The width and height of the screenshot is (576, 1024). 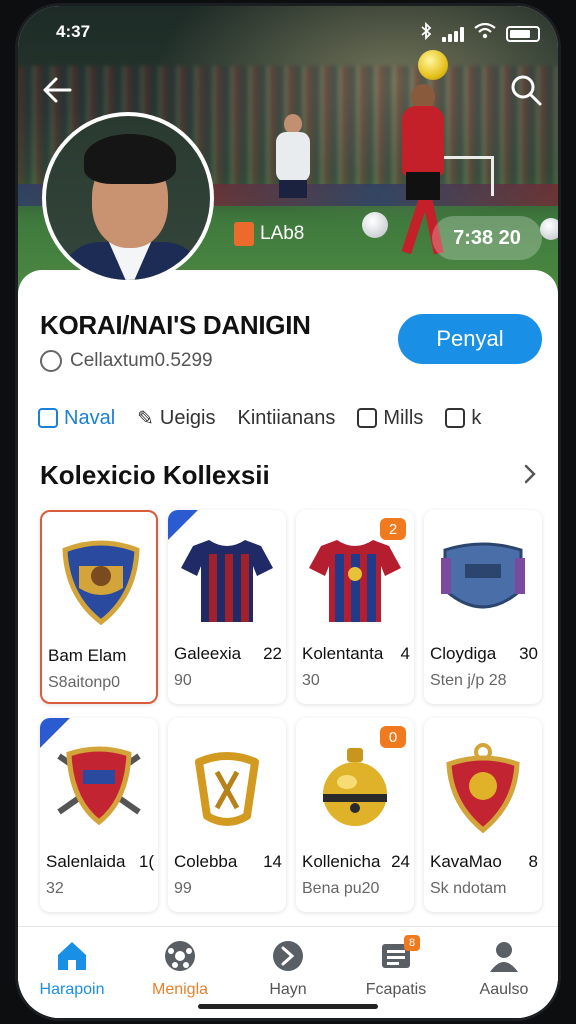 What do you see at coordinates (90, 417) in the screenshot?
I see `tab-label: Naval` at bounding box center [90, 417].